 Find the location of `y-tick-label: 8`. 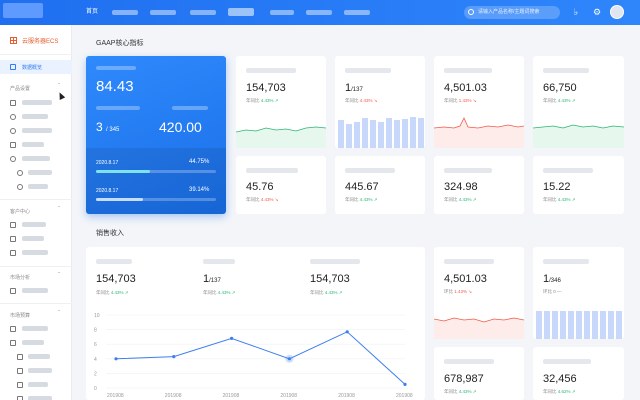

y-tick-label: 8 is located at coordinates (95, 331).